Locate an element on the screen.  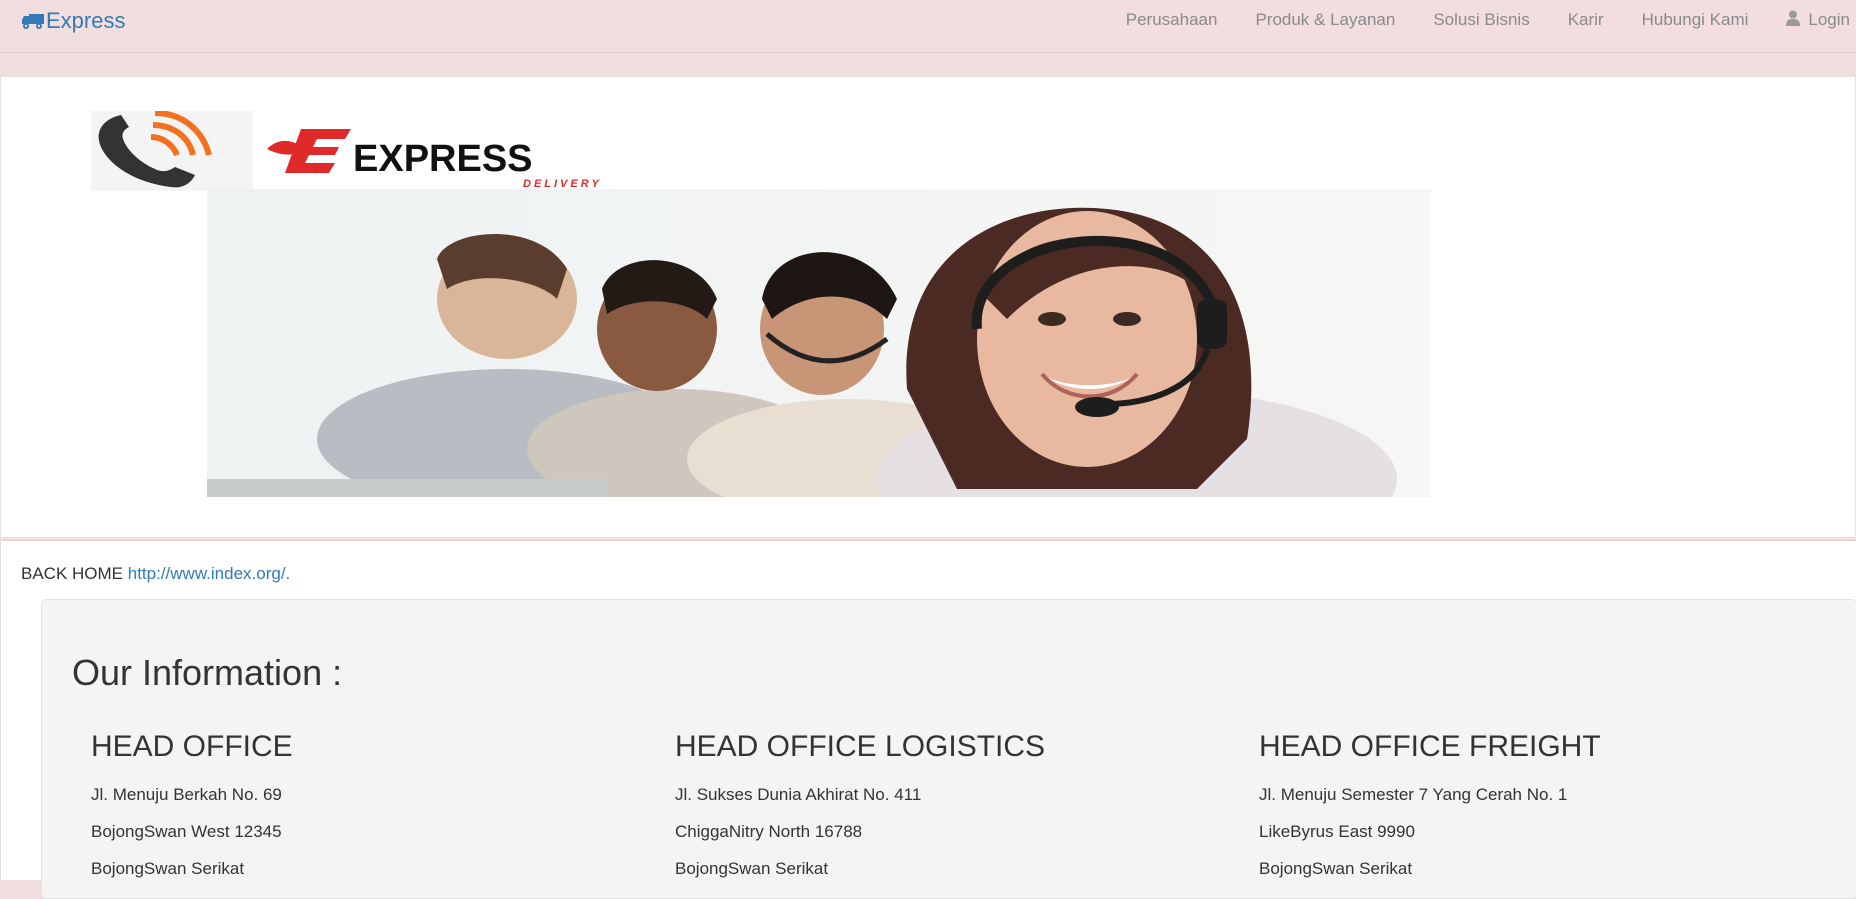
express-delivery-logo: EXPRESS DELIVERY is located at coordinates (377, 150).